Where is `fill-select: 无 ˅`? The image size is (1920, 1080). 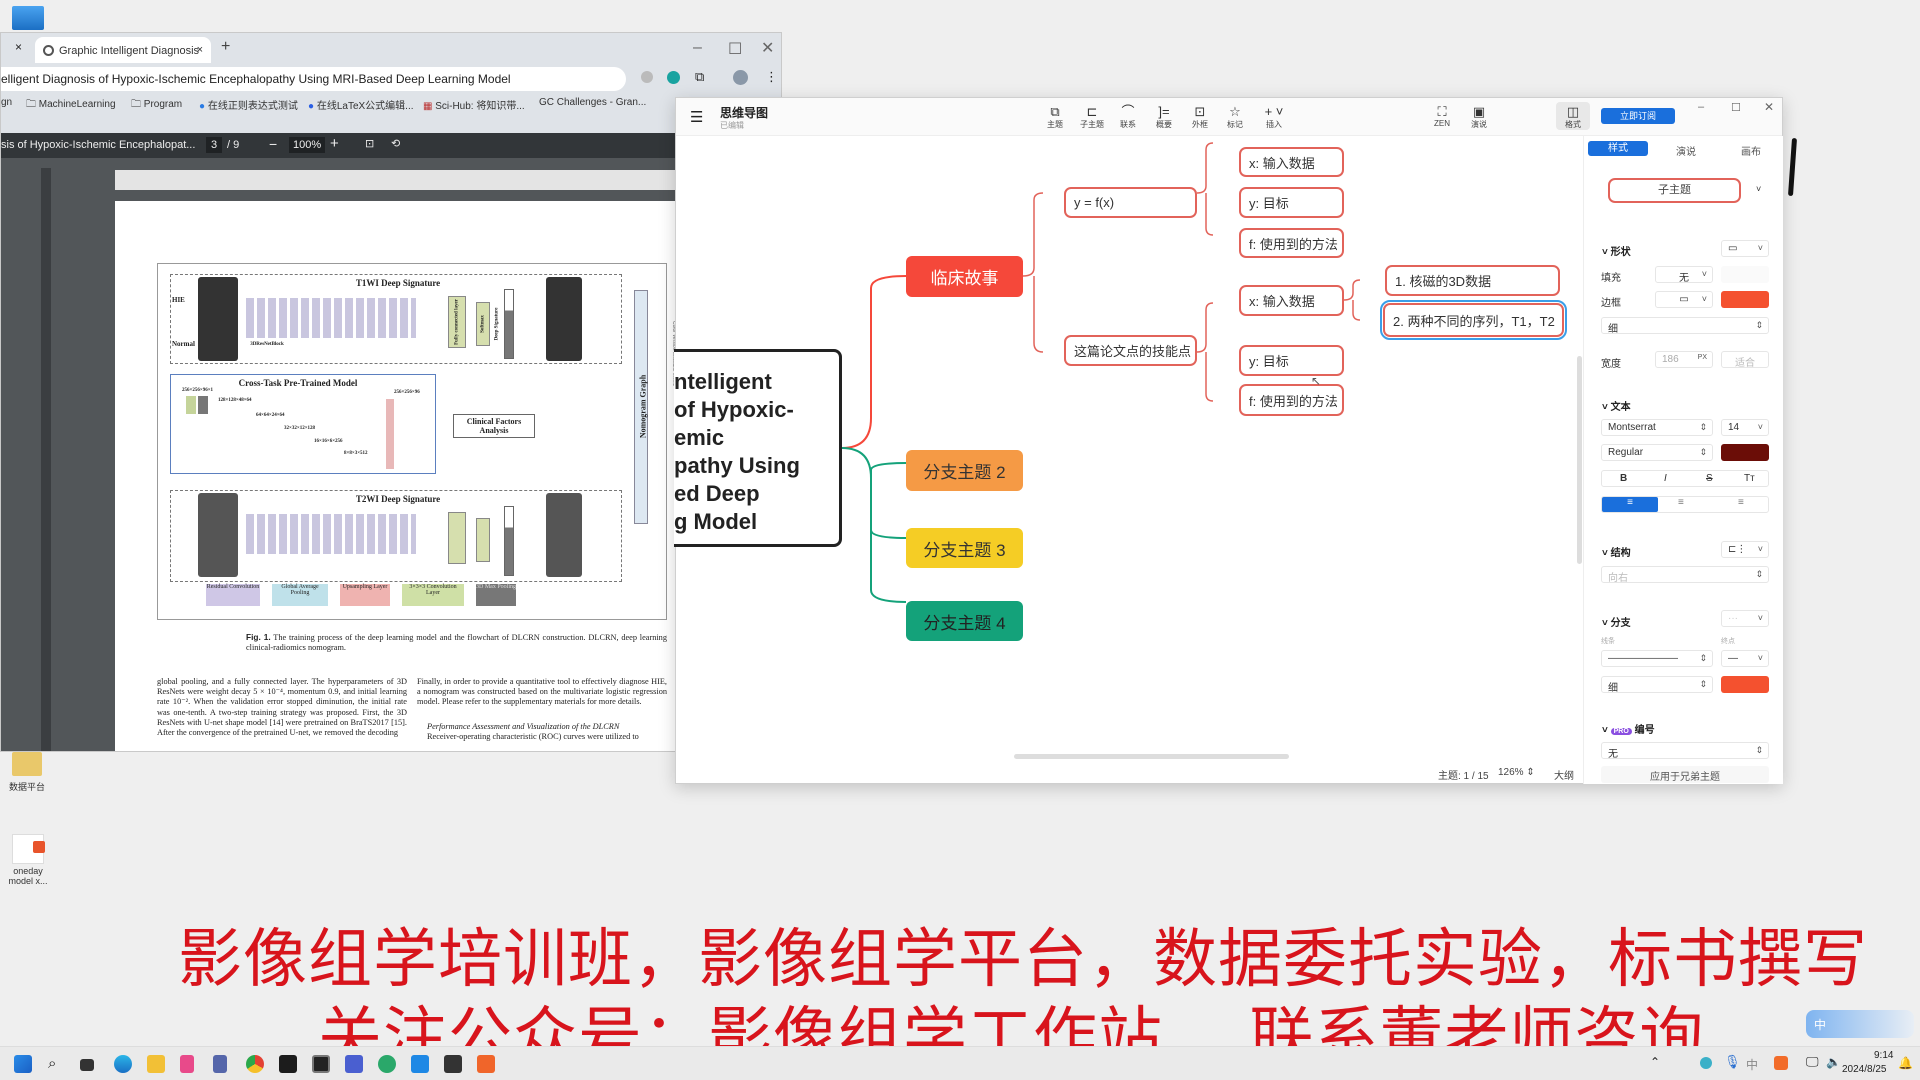
fill-select: 无 ˅ is located at coordinates (1684, 275).